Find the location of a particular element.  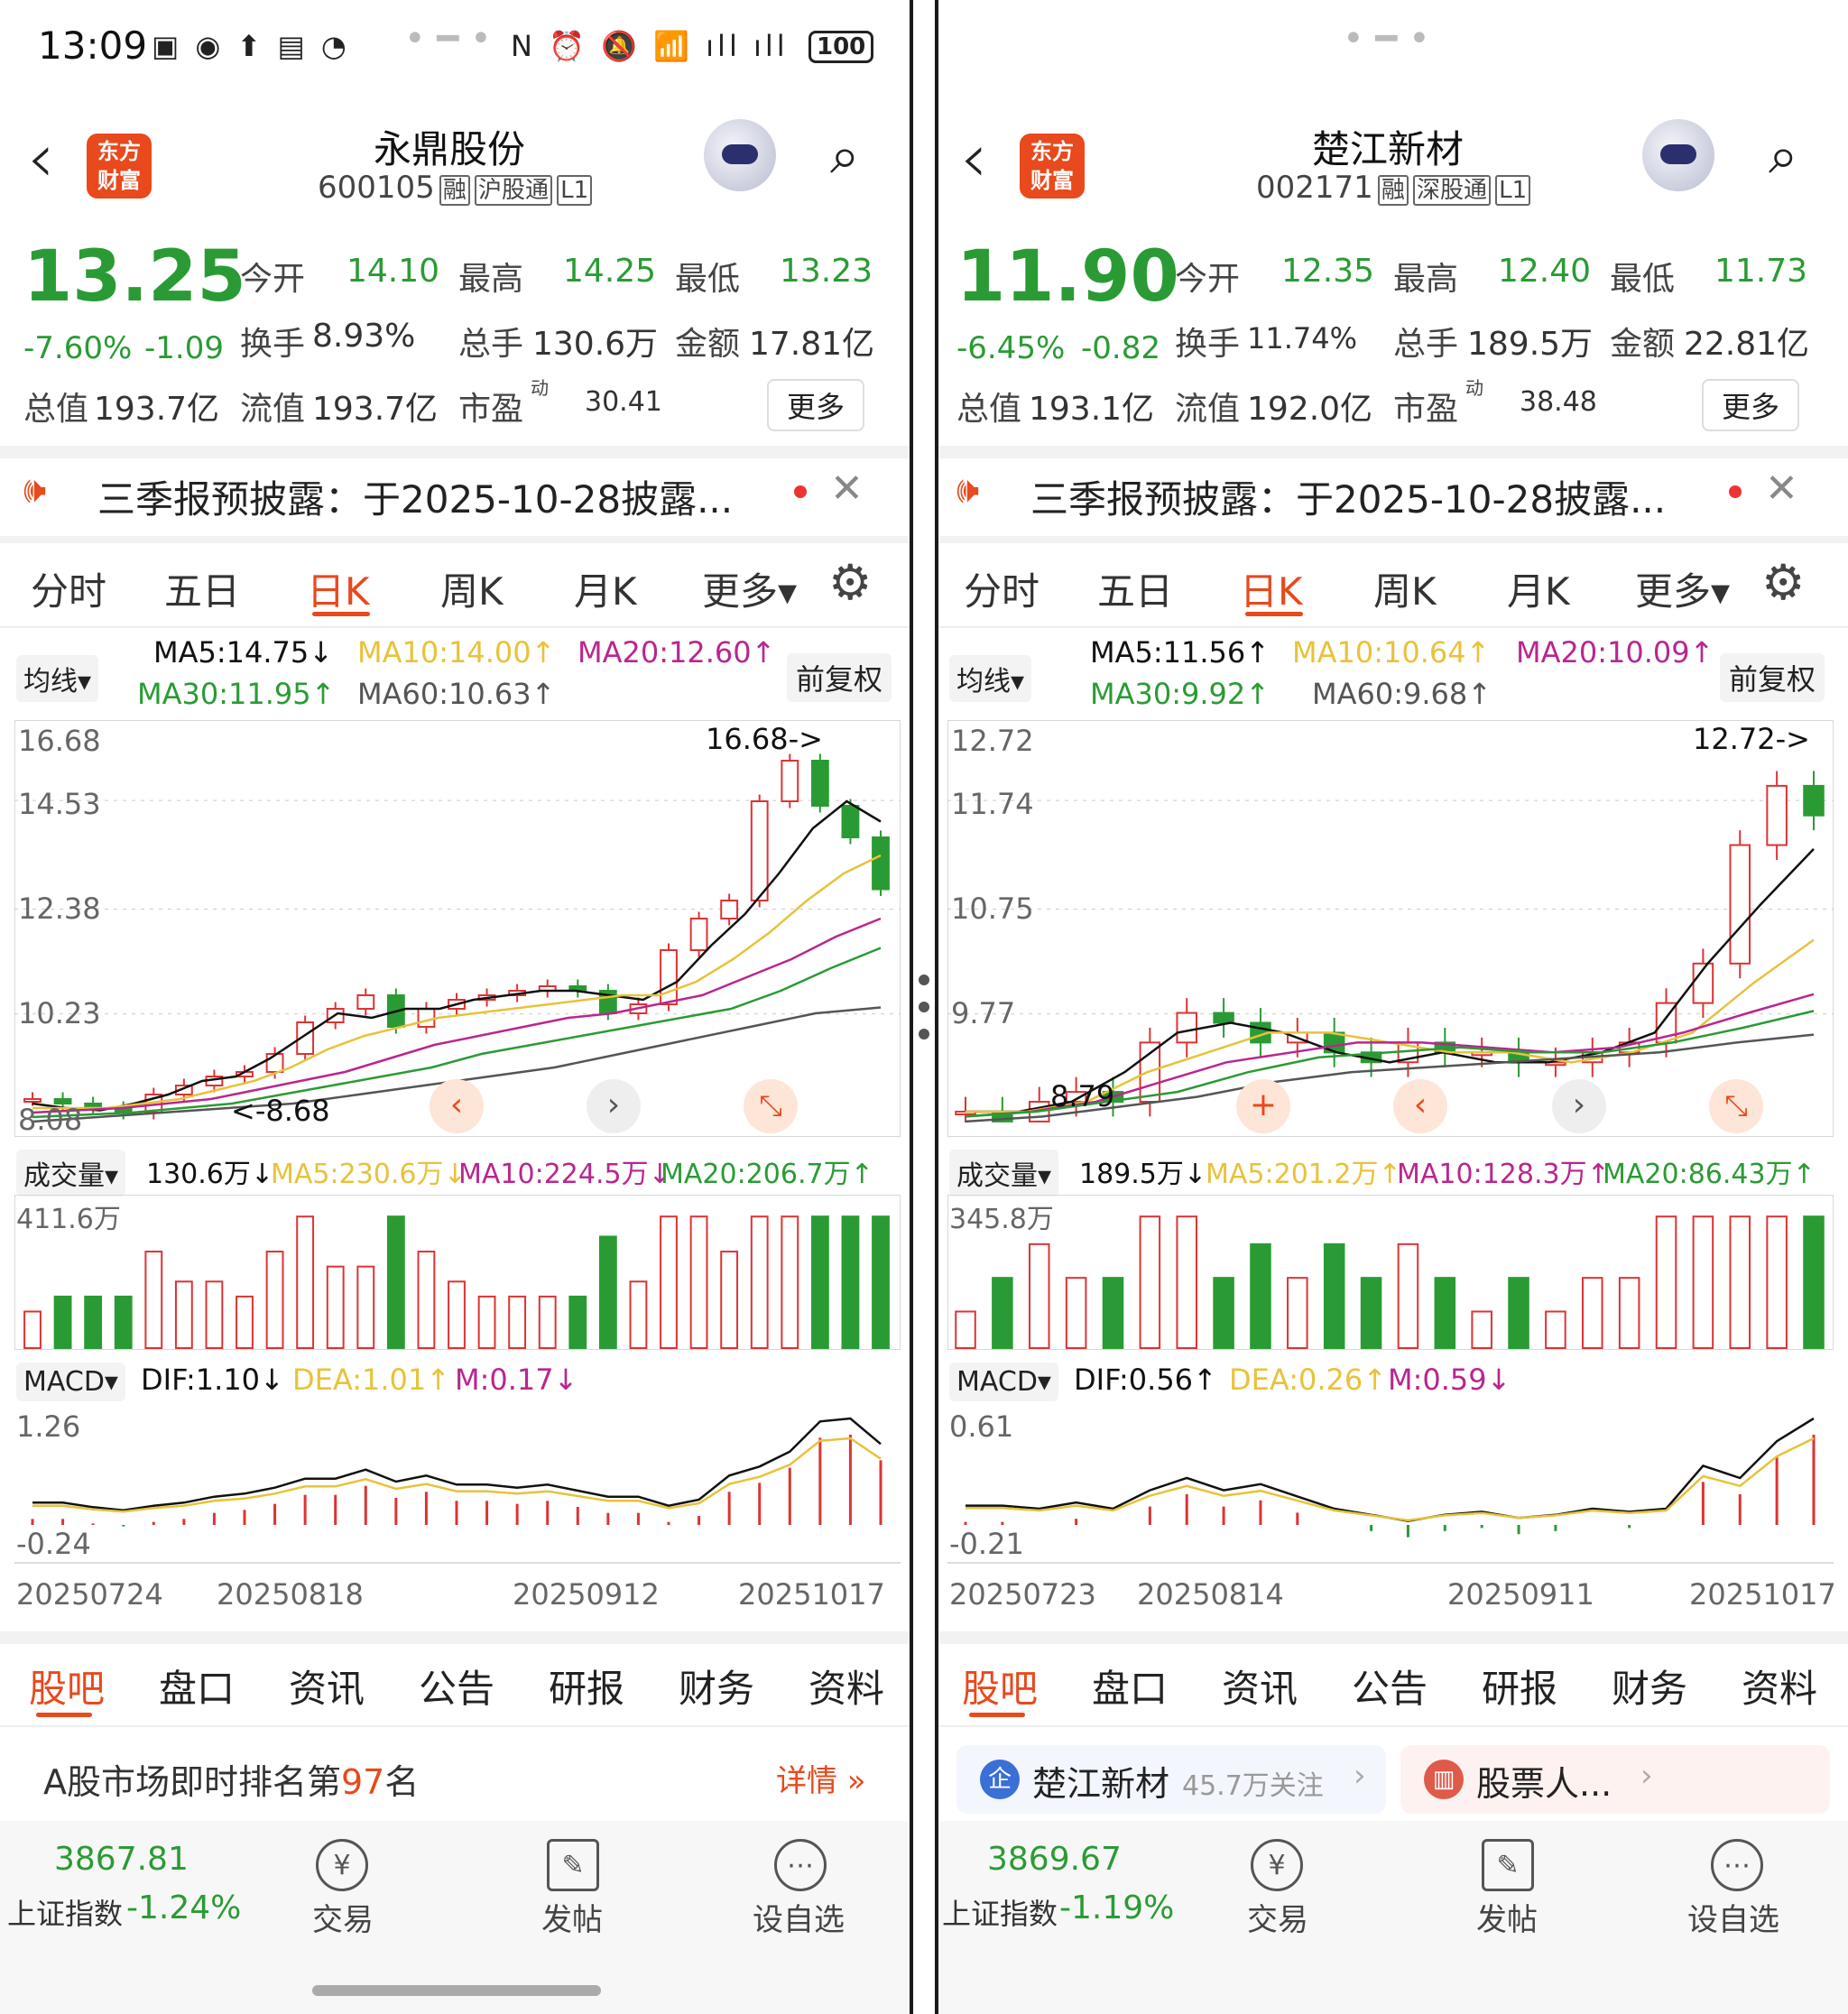

index-value: 3869.67 is located at coordinates (1054, 1859).